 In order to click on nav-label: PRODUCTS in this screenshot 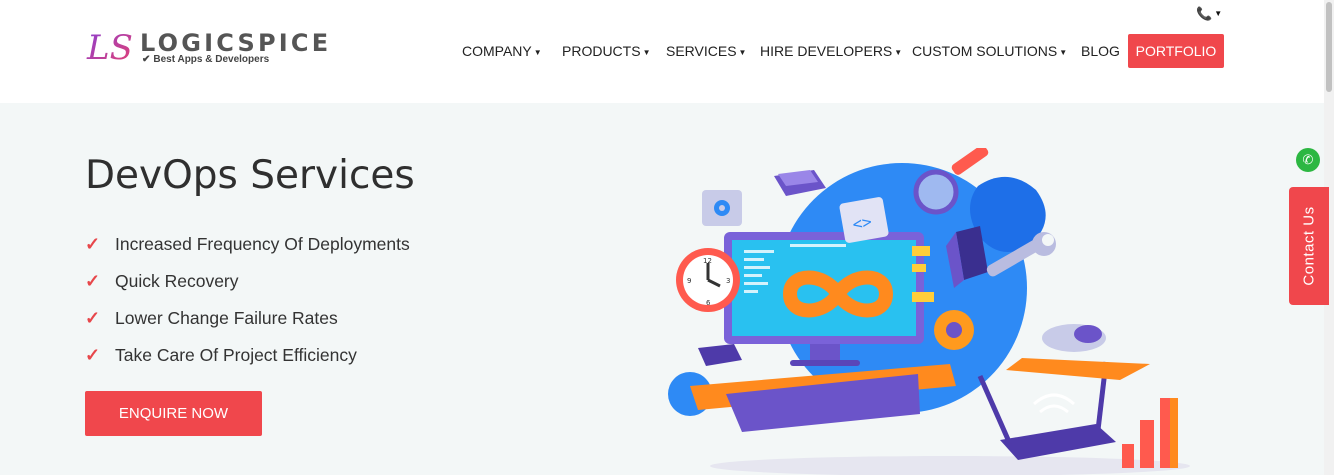, I will do `click(601, 51)`.